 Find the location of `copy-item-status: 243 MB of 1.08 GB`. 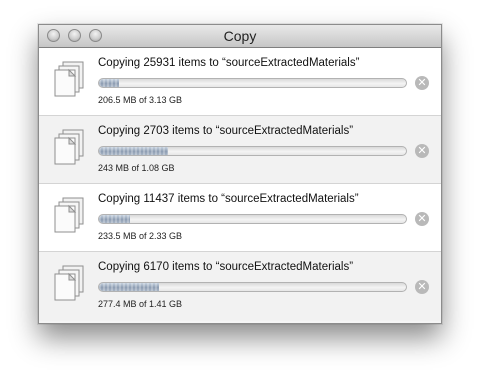

copy-item-status: 243 MB of 1.08 GB is located at coordinates (136, 168).